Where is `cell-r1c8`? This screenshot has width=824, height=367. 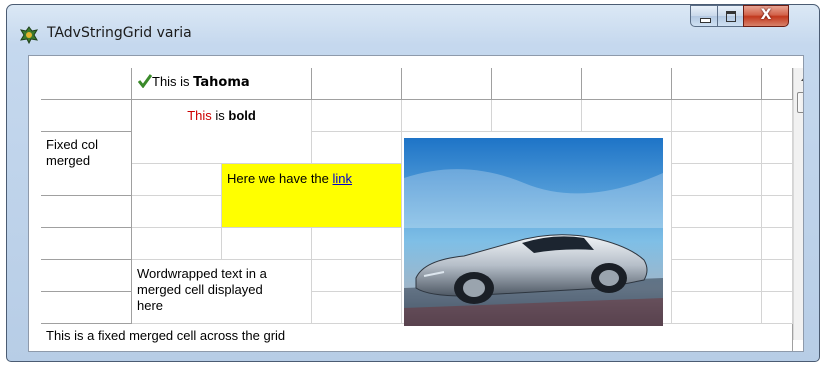 cell-r1c8 is located at coordinates (777, 116).